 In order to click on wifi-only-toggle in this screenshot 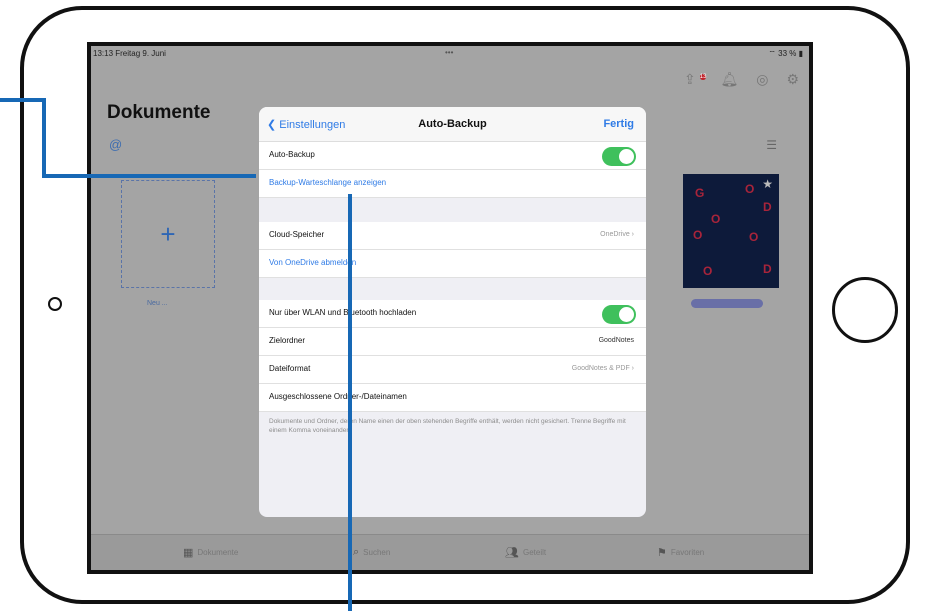, I will do `click(619, 314)`.